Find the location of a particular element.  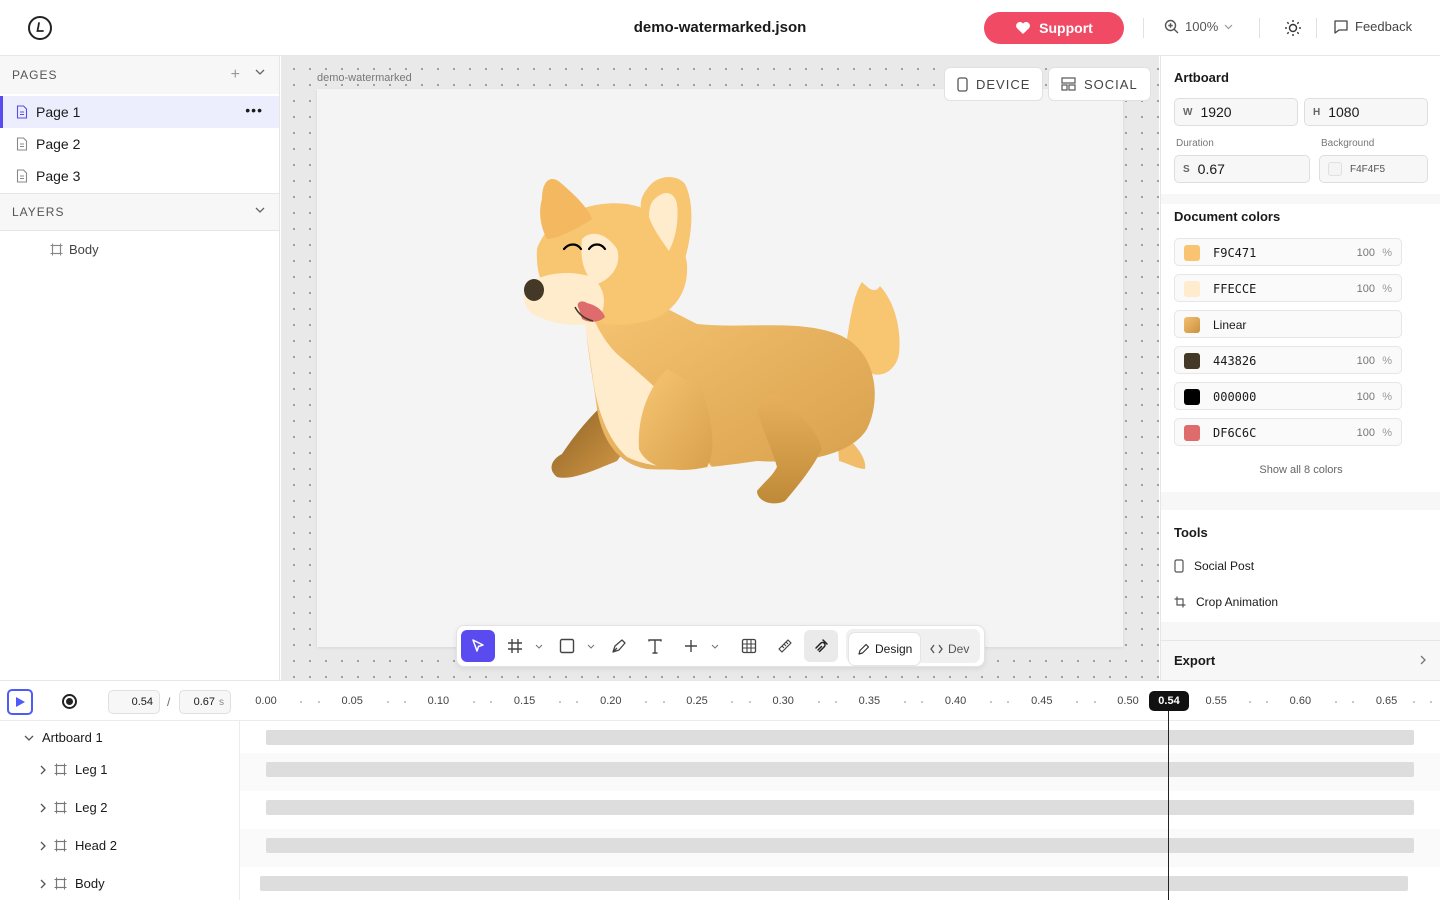

doc-color-row: Linear is located at coordinates (1288, 324).